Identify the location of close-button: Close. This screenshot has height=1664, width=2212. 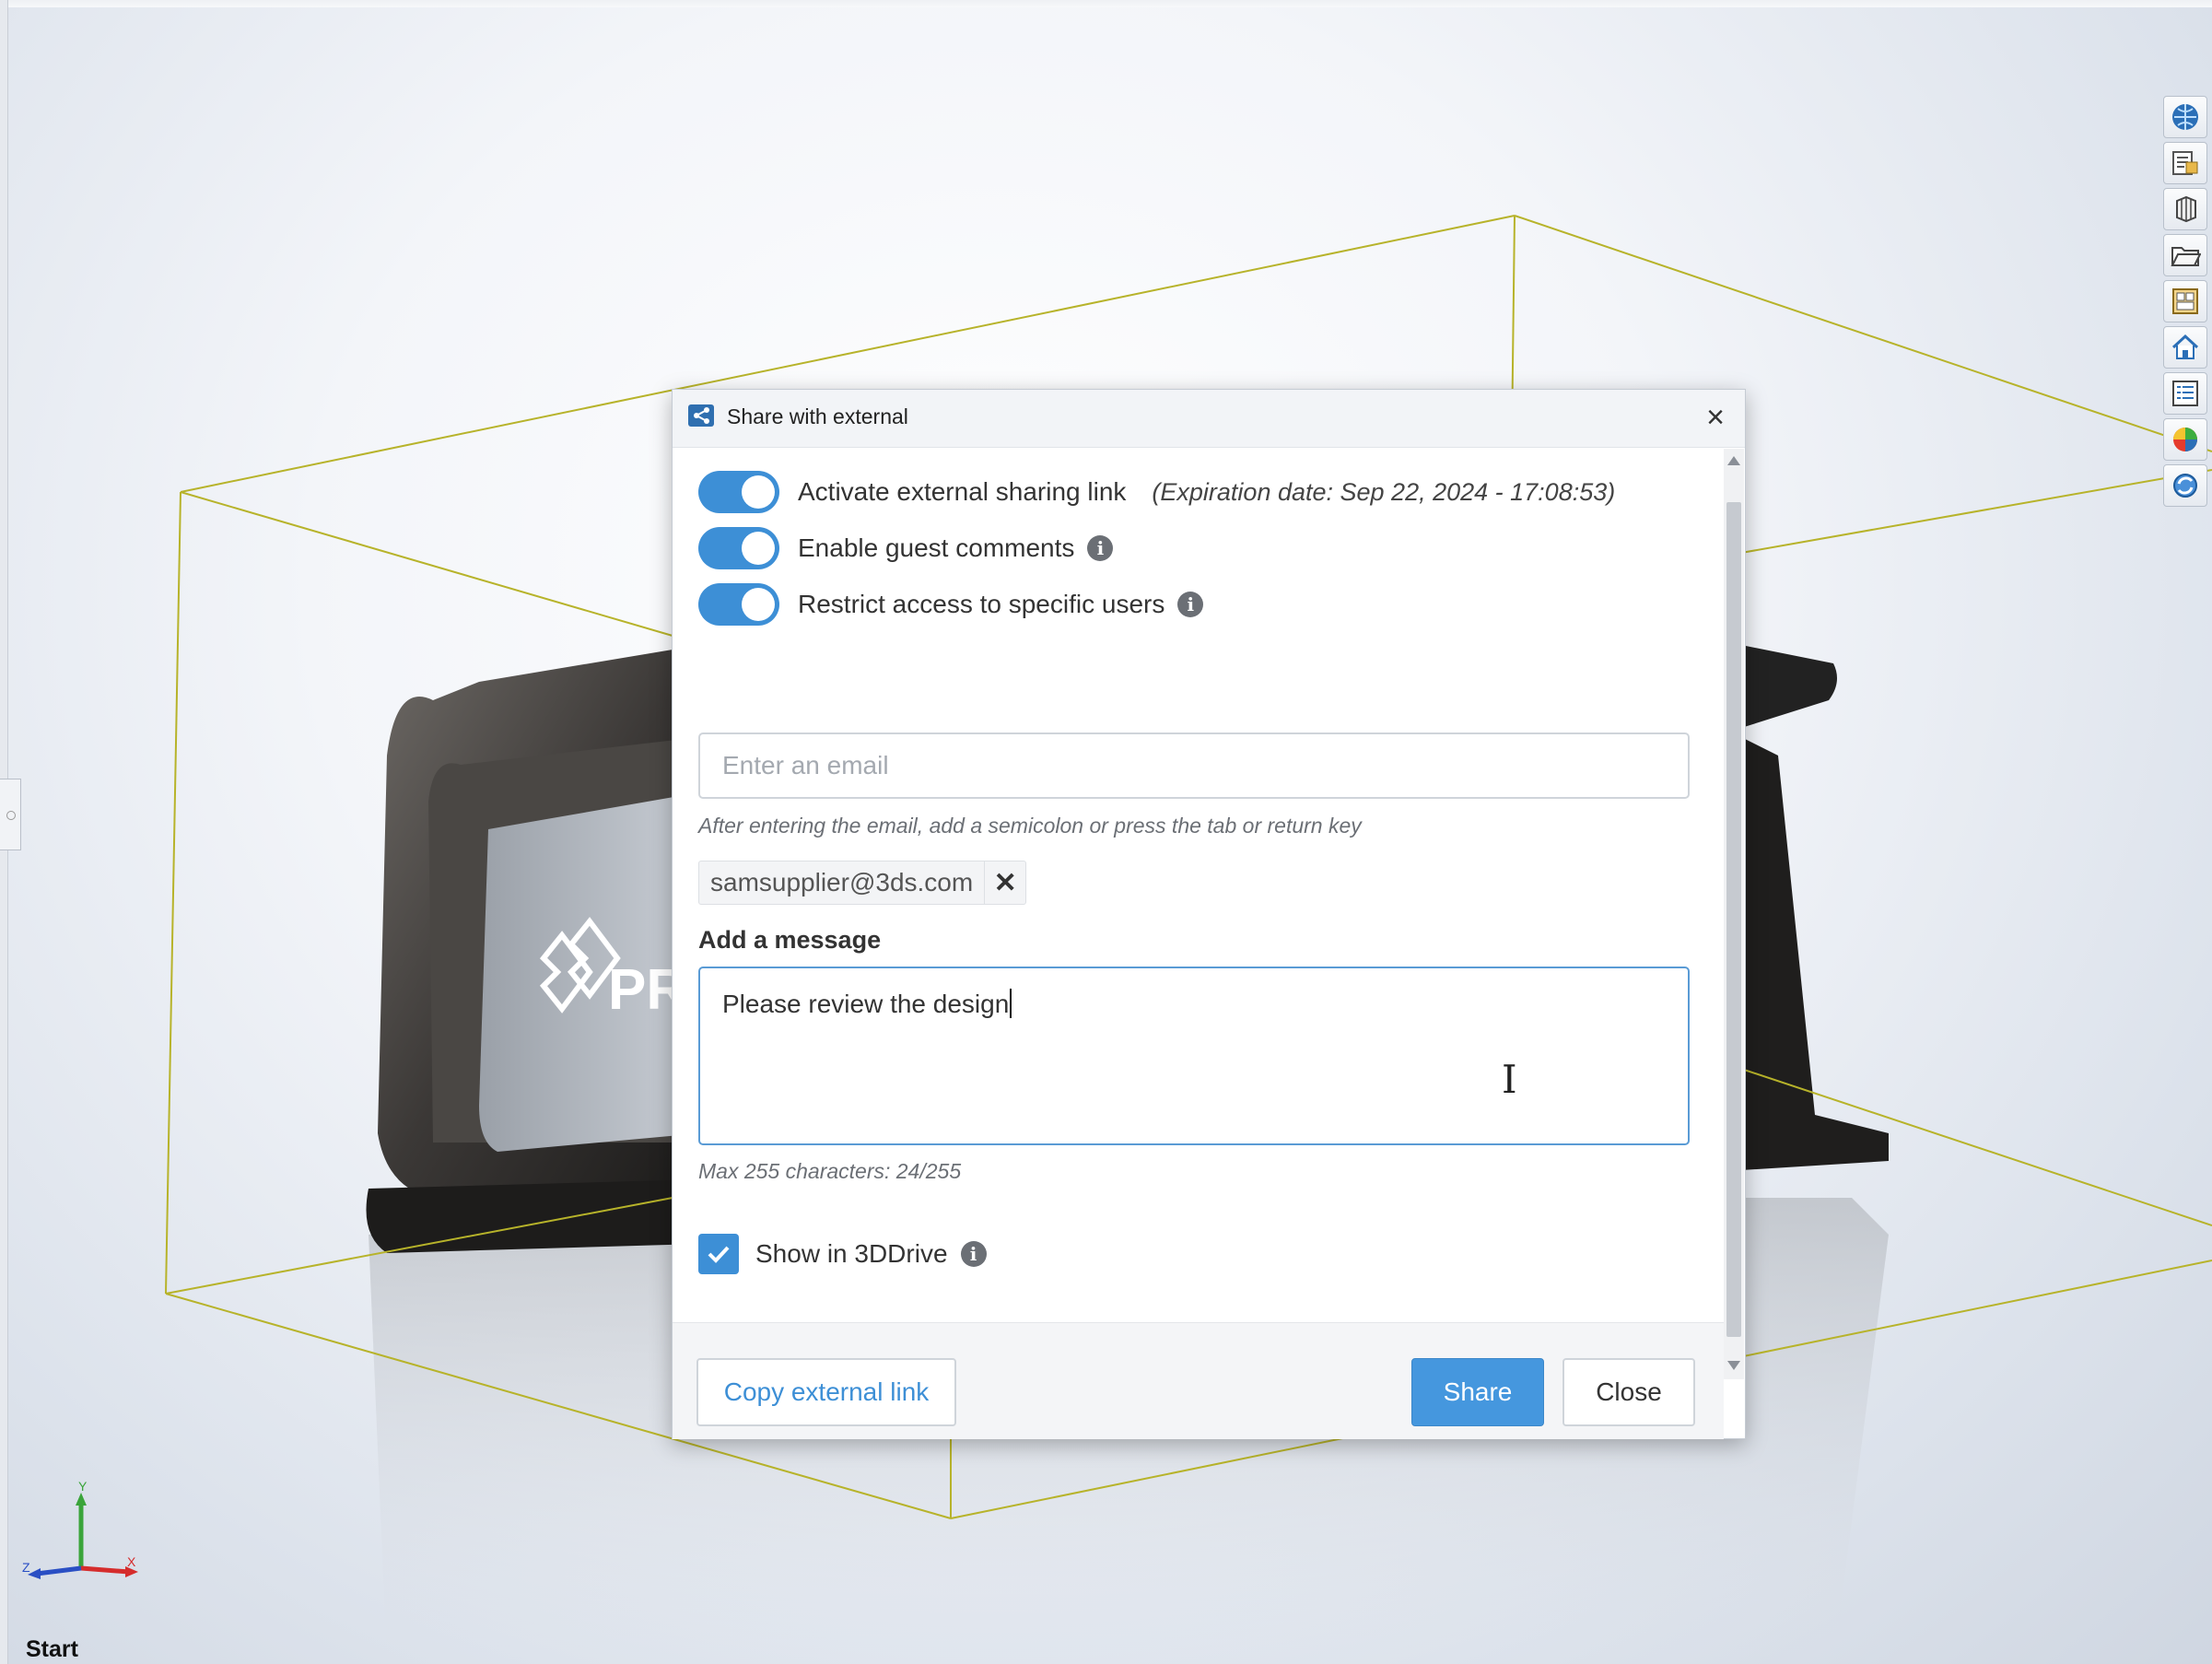
(1628, 1392).